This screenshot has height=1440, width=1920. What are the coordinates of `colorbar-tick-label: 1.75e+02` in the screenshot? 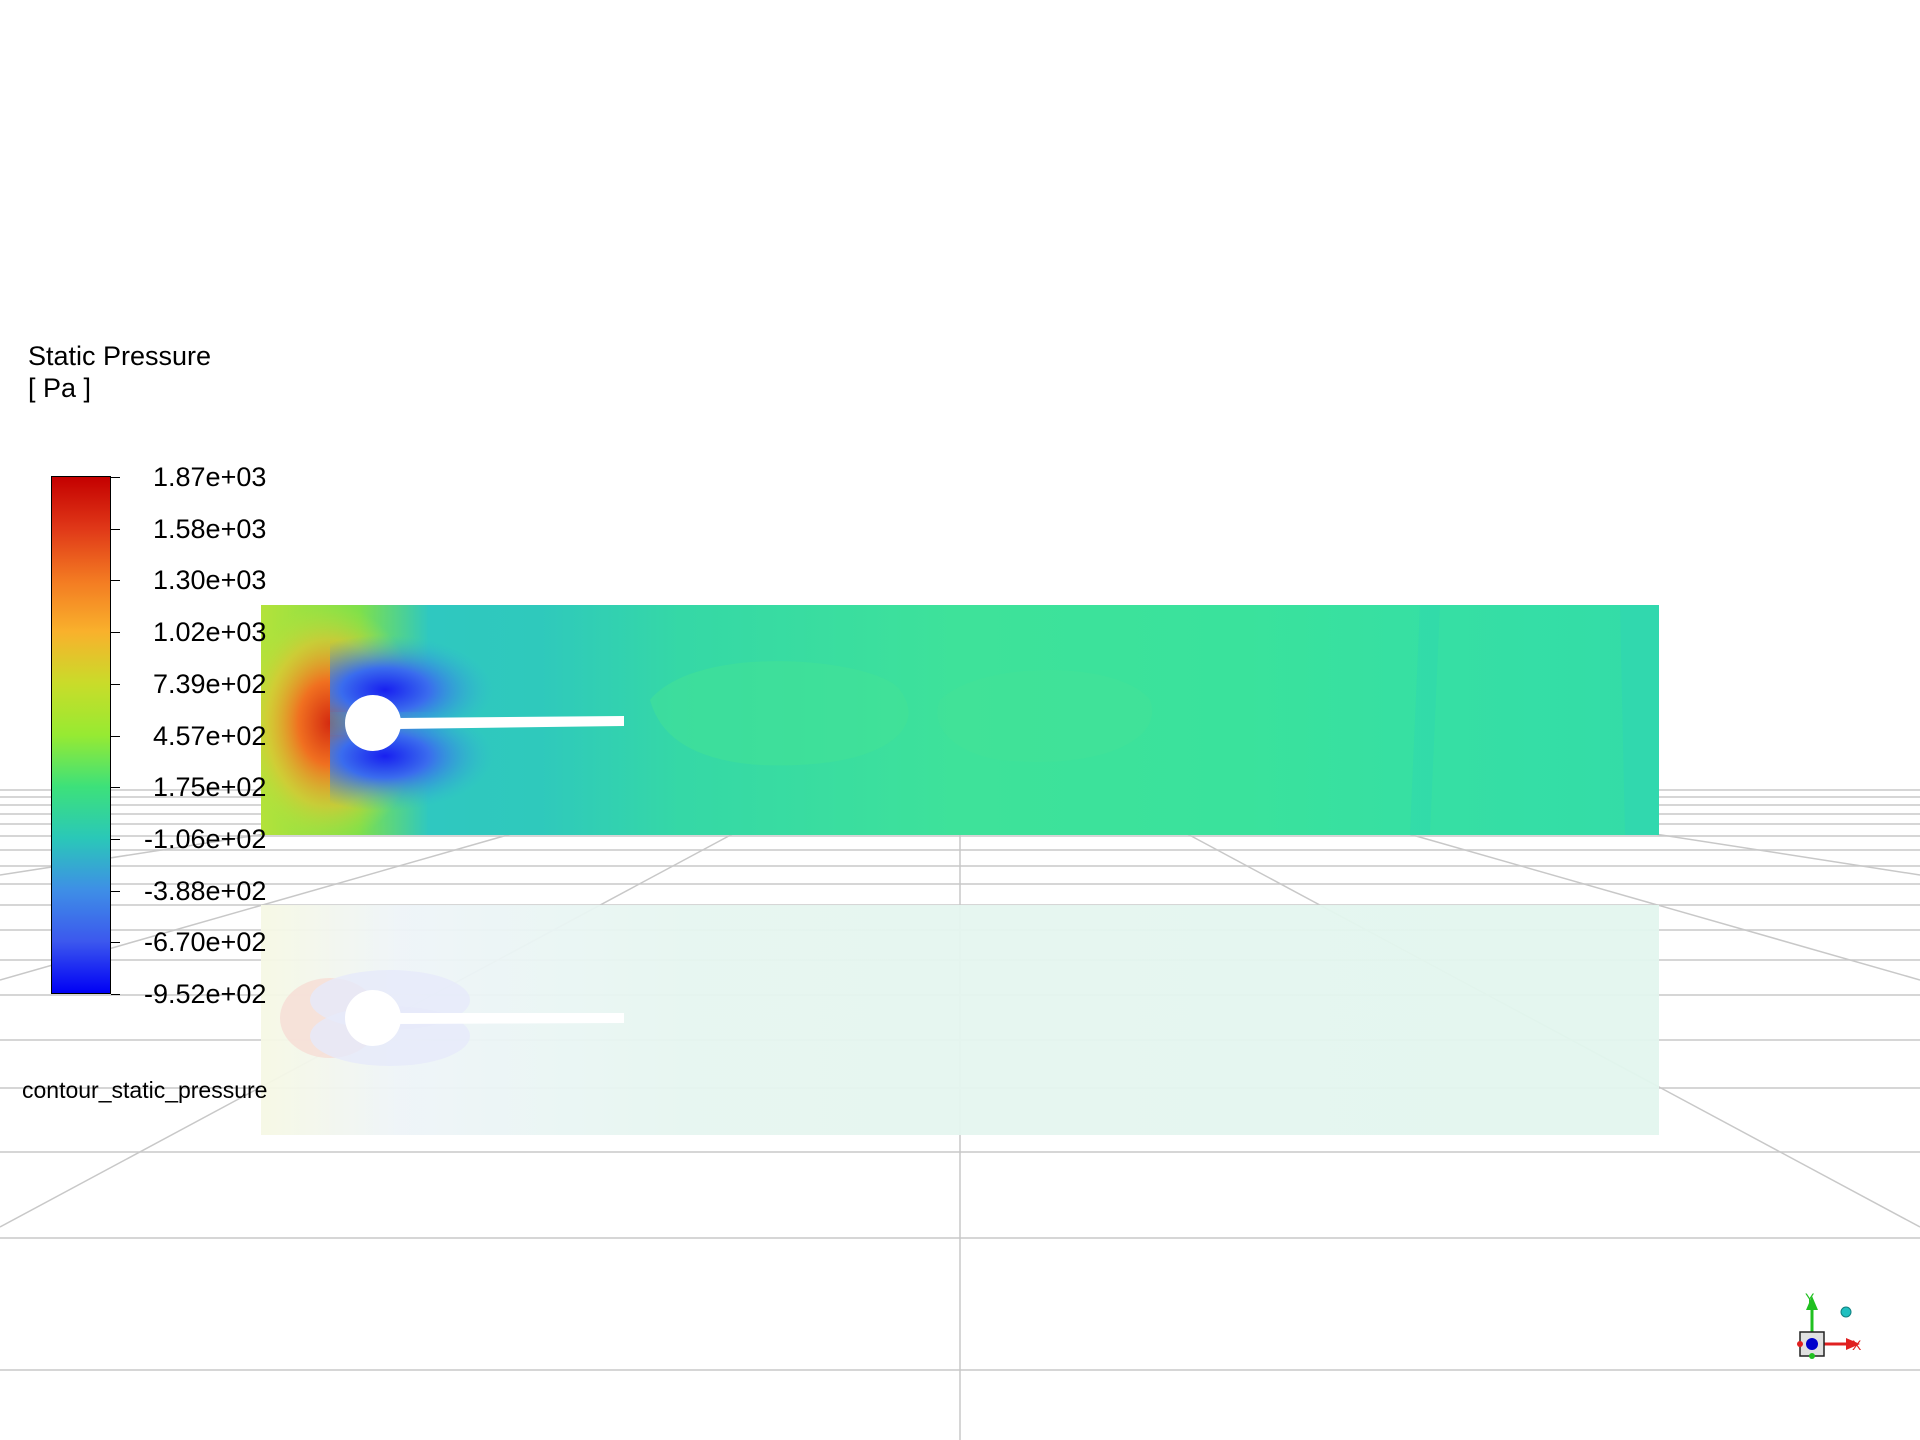 It's located at (210, 787).